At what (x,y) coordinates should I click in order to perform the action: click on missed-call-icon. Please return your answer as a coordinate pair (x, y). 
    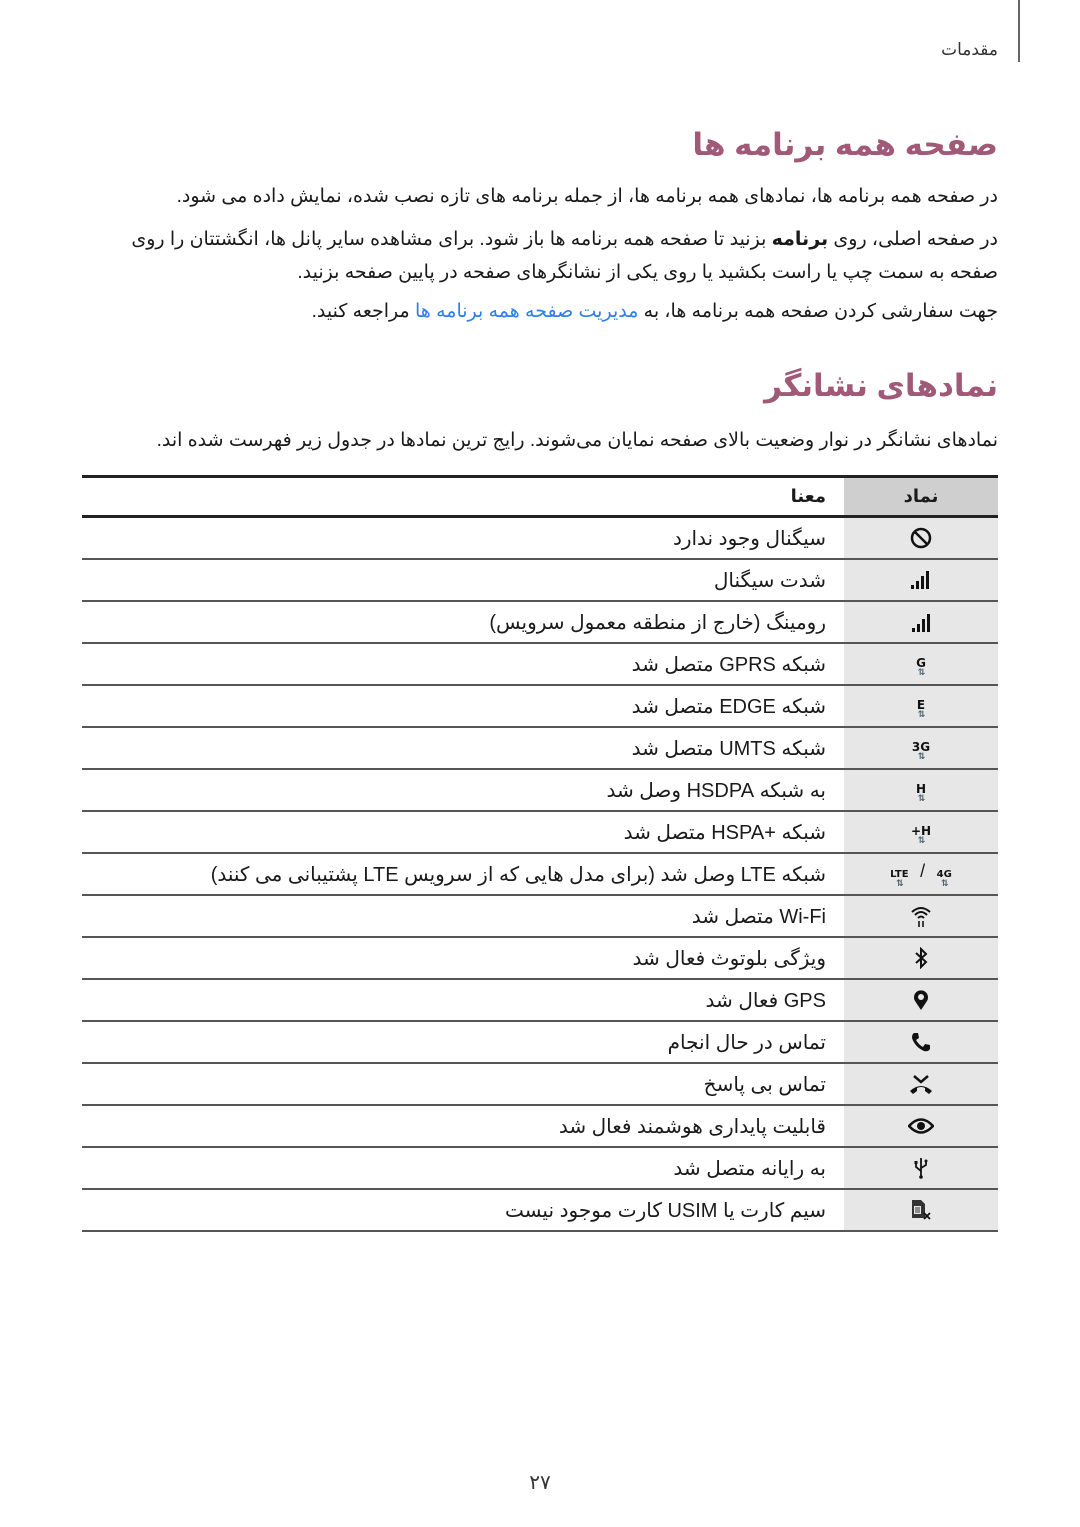
    Looking at the image, I should click on (921, 1085).